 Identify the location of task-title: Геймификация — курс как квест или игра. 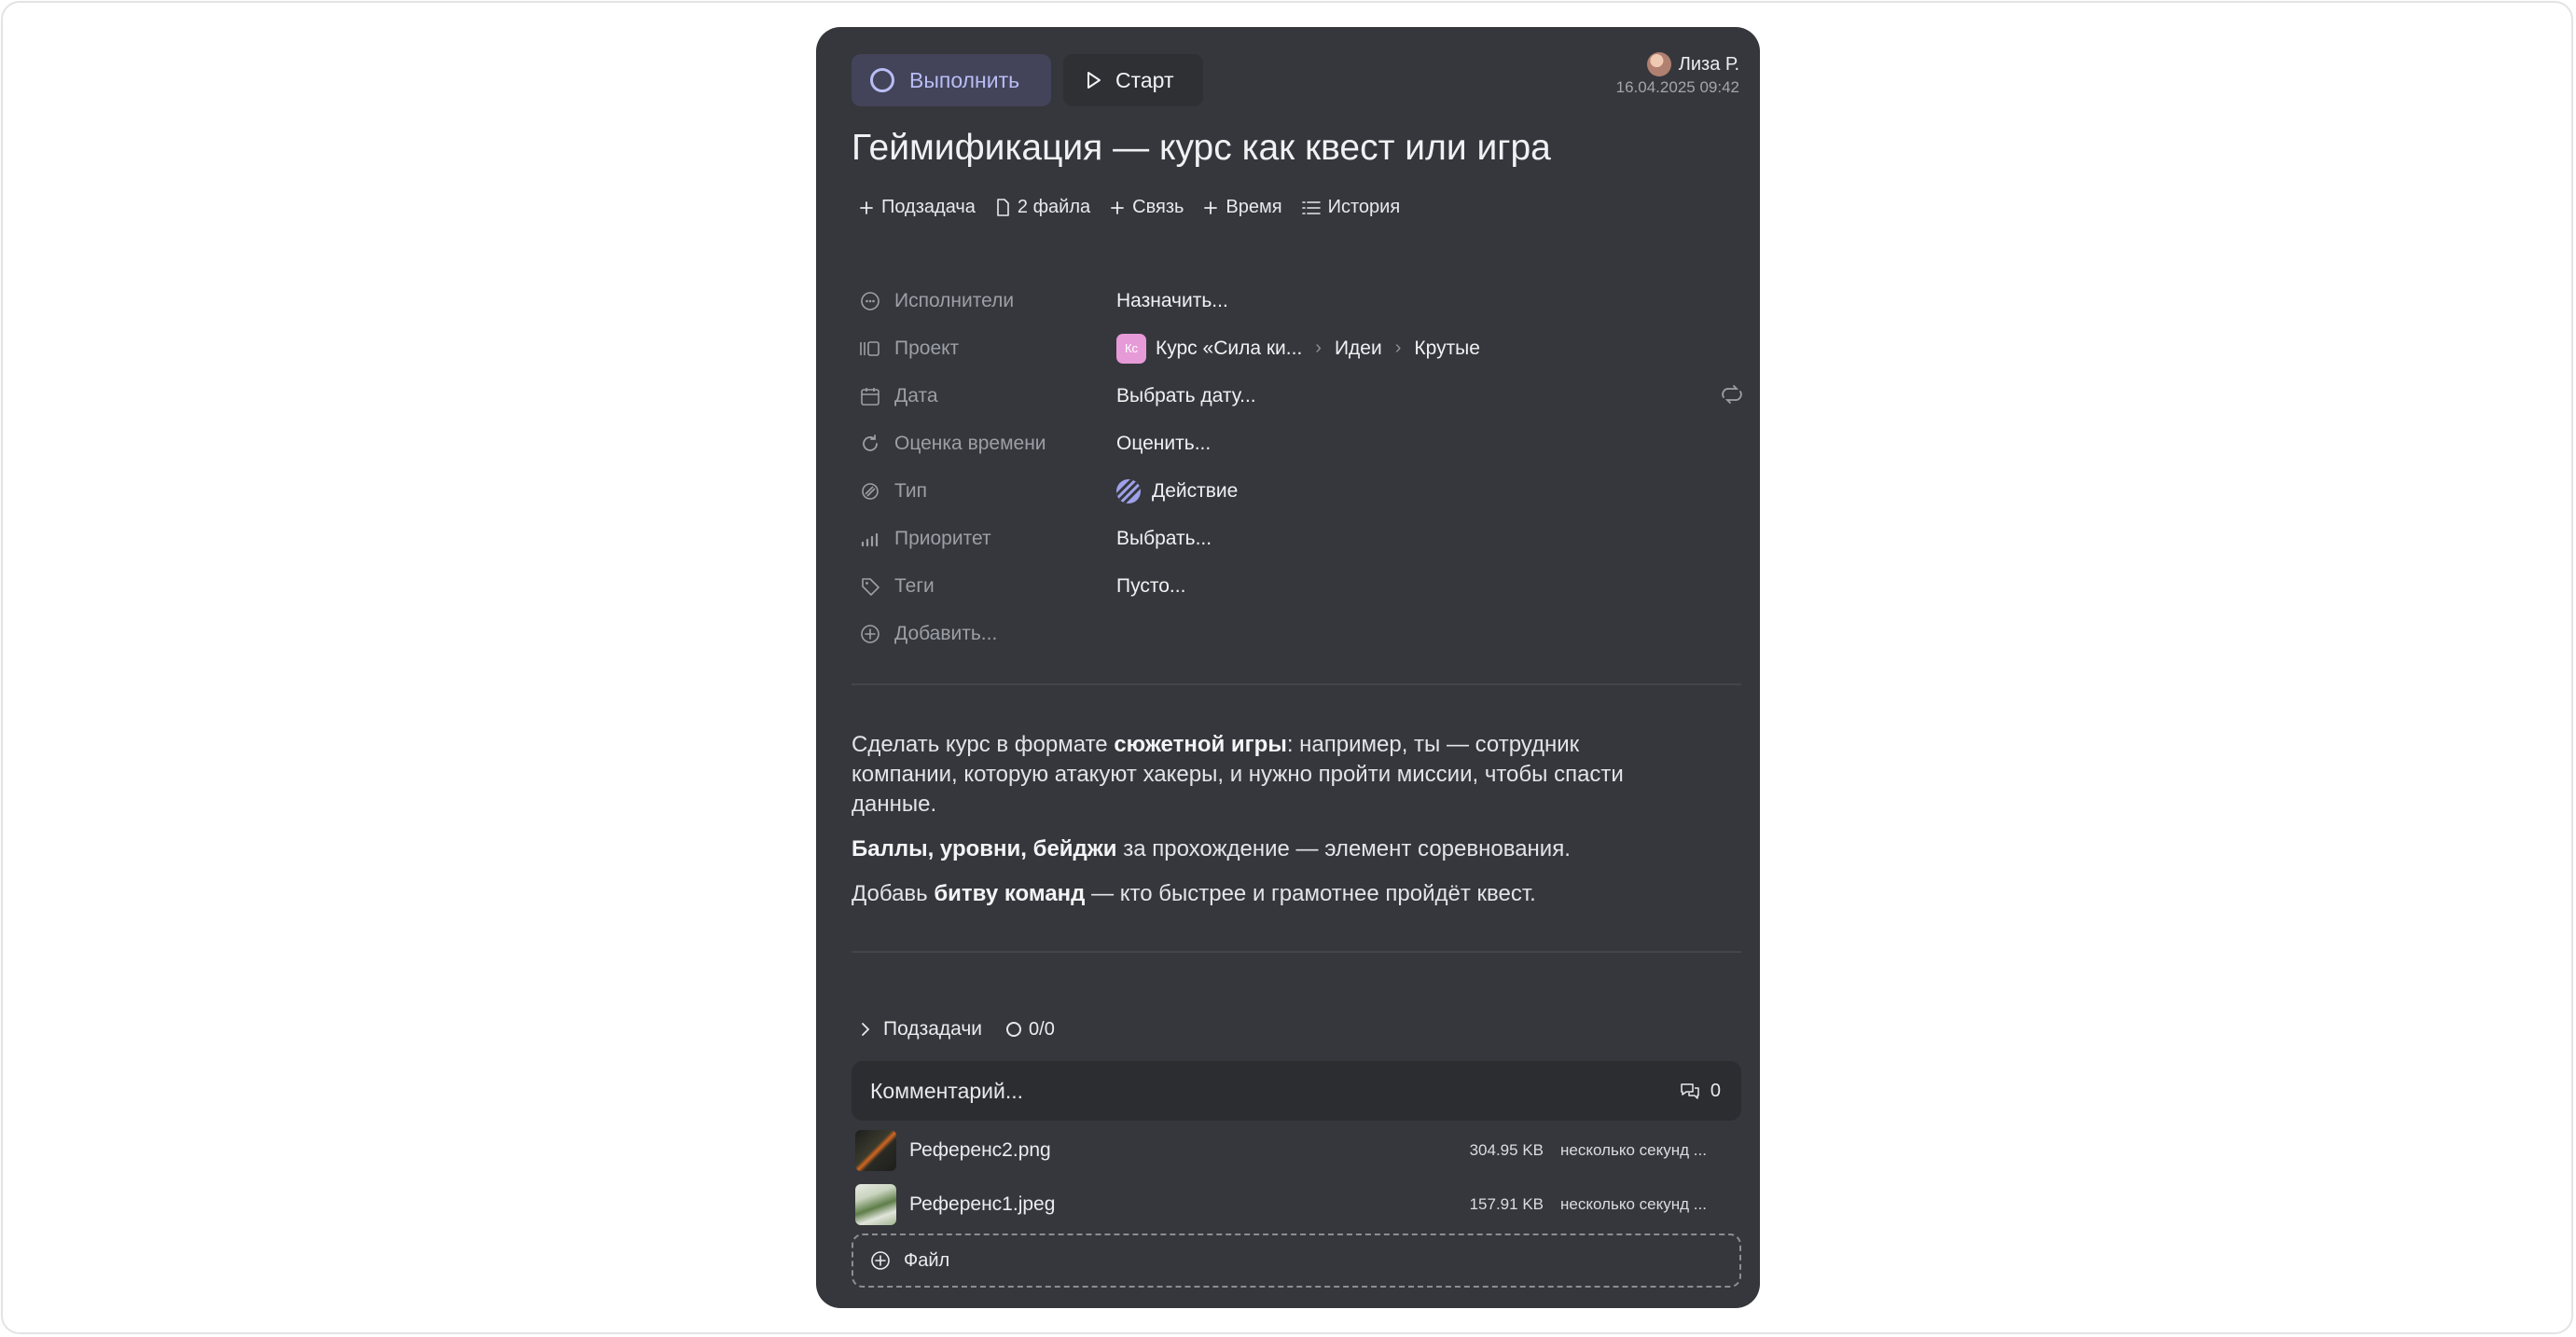
(1201, 149).